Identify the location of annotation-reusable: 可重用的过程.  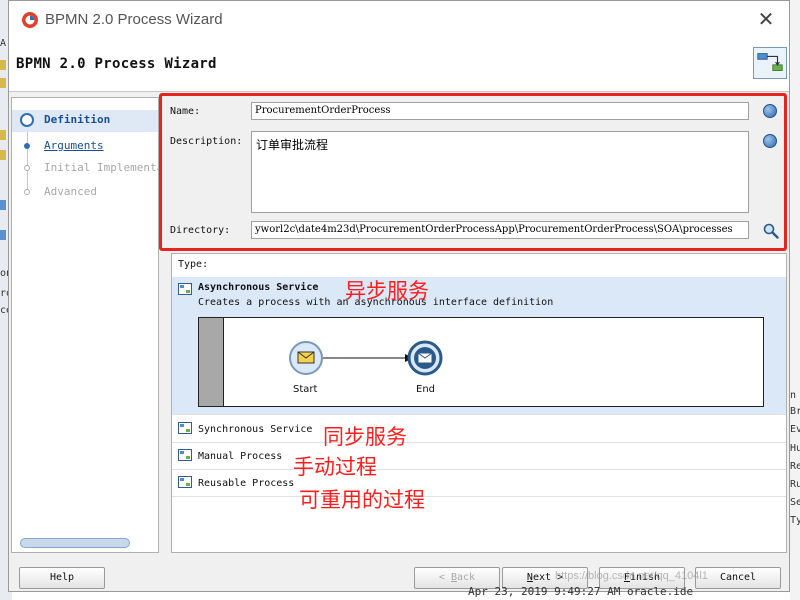
(362, 500).